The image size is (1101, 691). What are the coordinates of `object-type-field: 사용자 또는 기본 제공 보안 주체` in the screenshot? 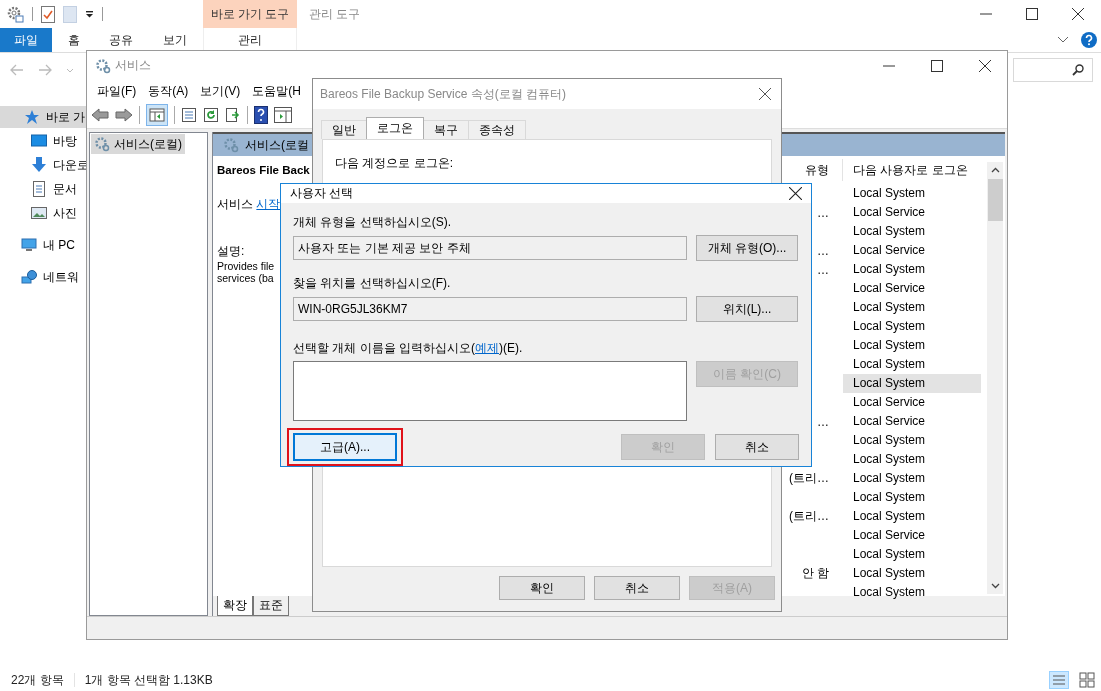 It's located at (490, 248).